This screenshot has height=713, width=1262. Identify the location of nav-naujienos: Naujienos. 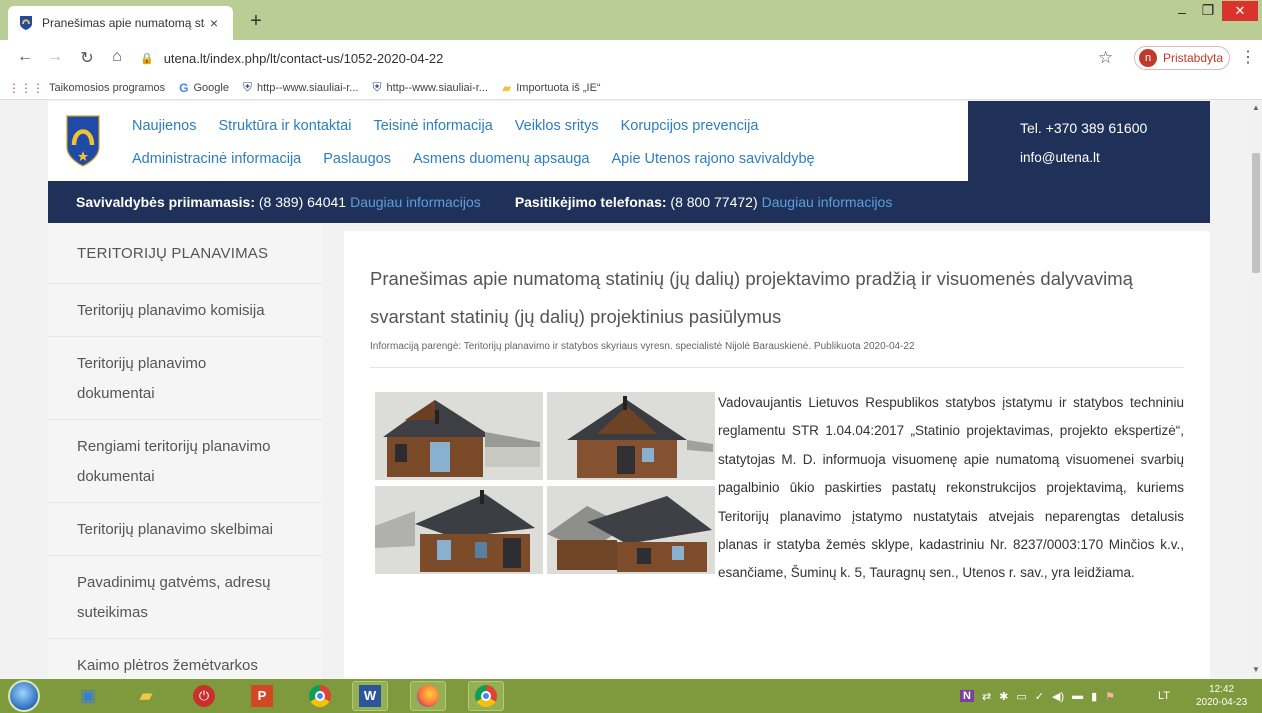
(164, 126).